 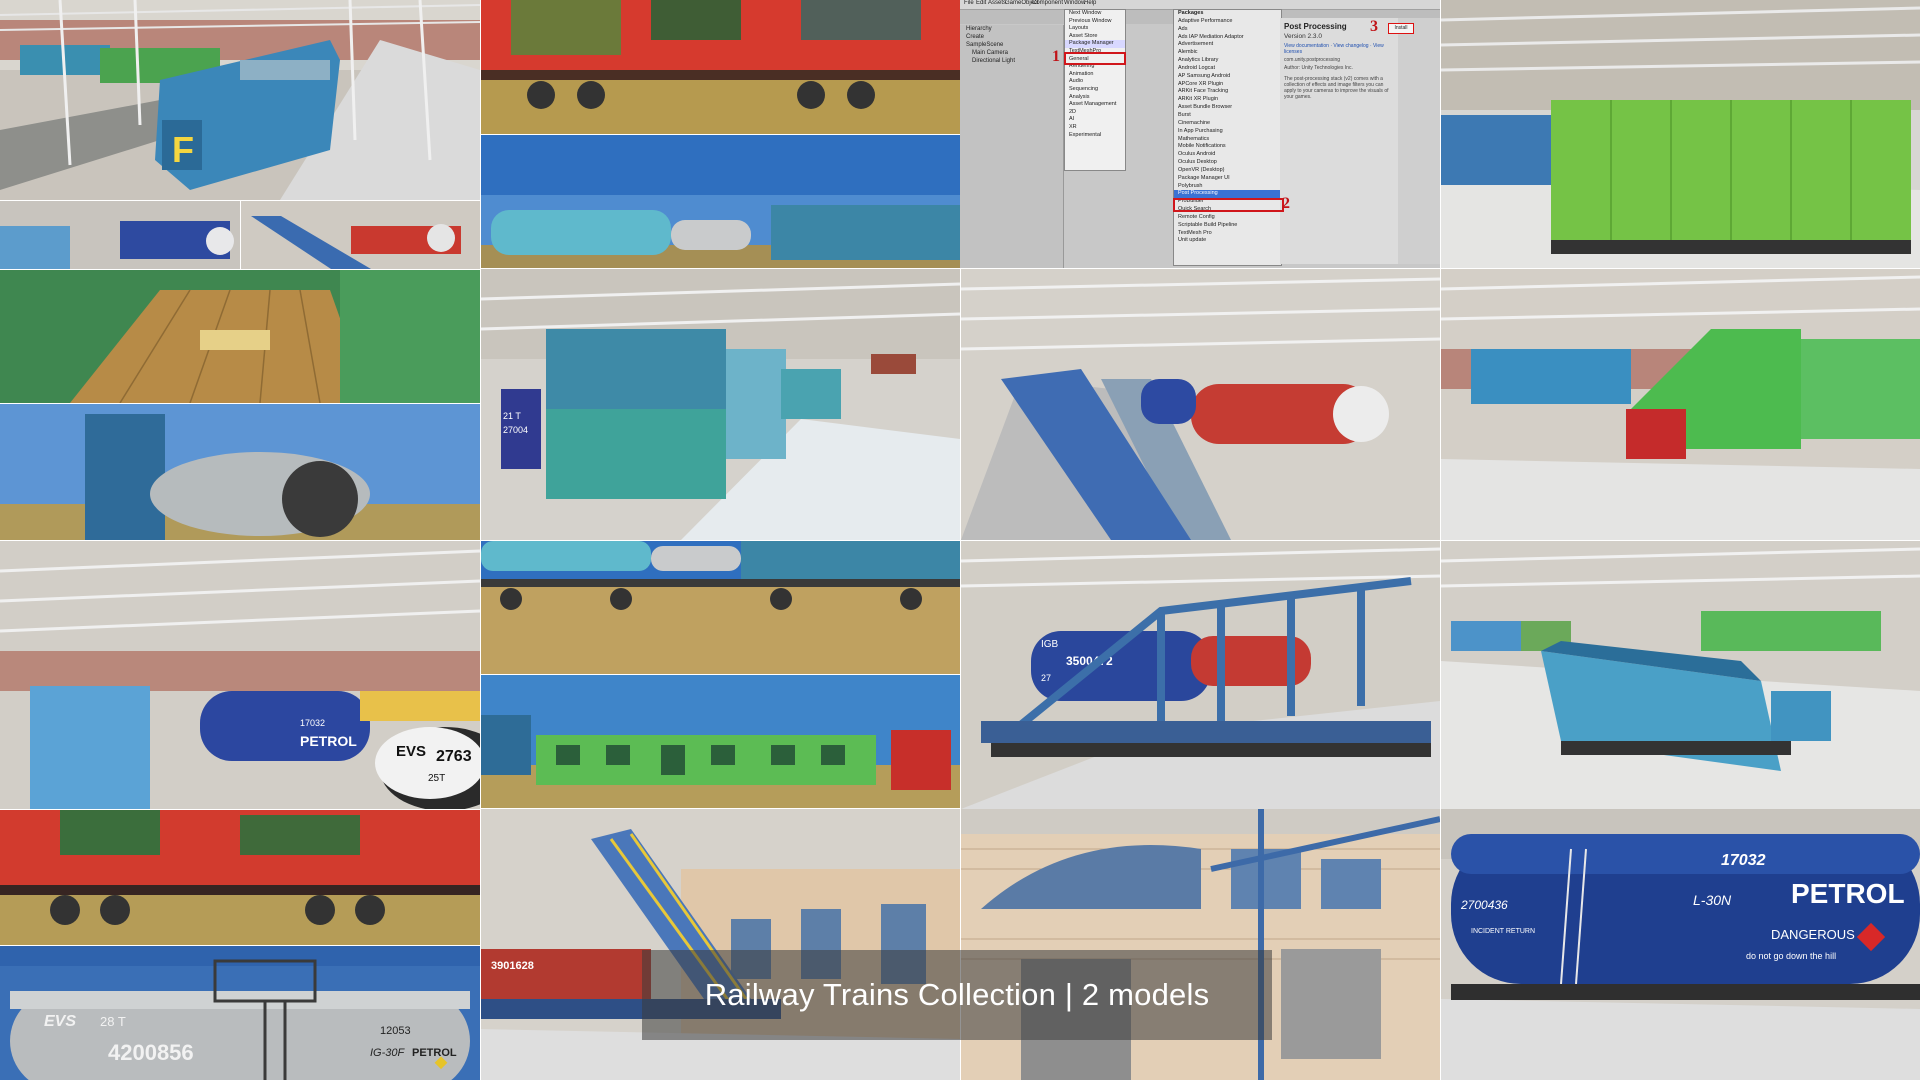 I want to click on menu-item: Analysis, so click(x=1095, y=98).